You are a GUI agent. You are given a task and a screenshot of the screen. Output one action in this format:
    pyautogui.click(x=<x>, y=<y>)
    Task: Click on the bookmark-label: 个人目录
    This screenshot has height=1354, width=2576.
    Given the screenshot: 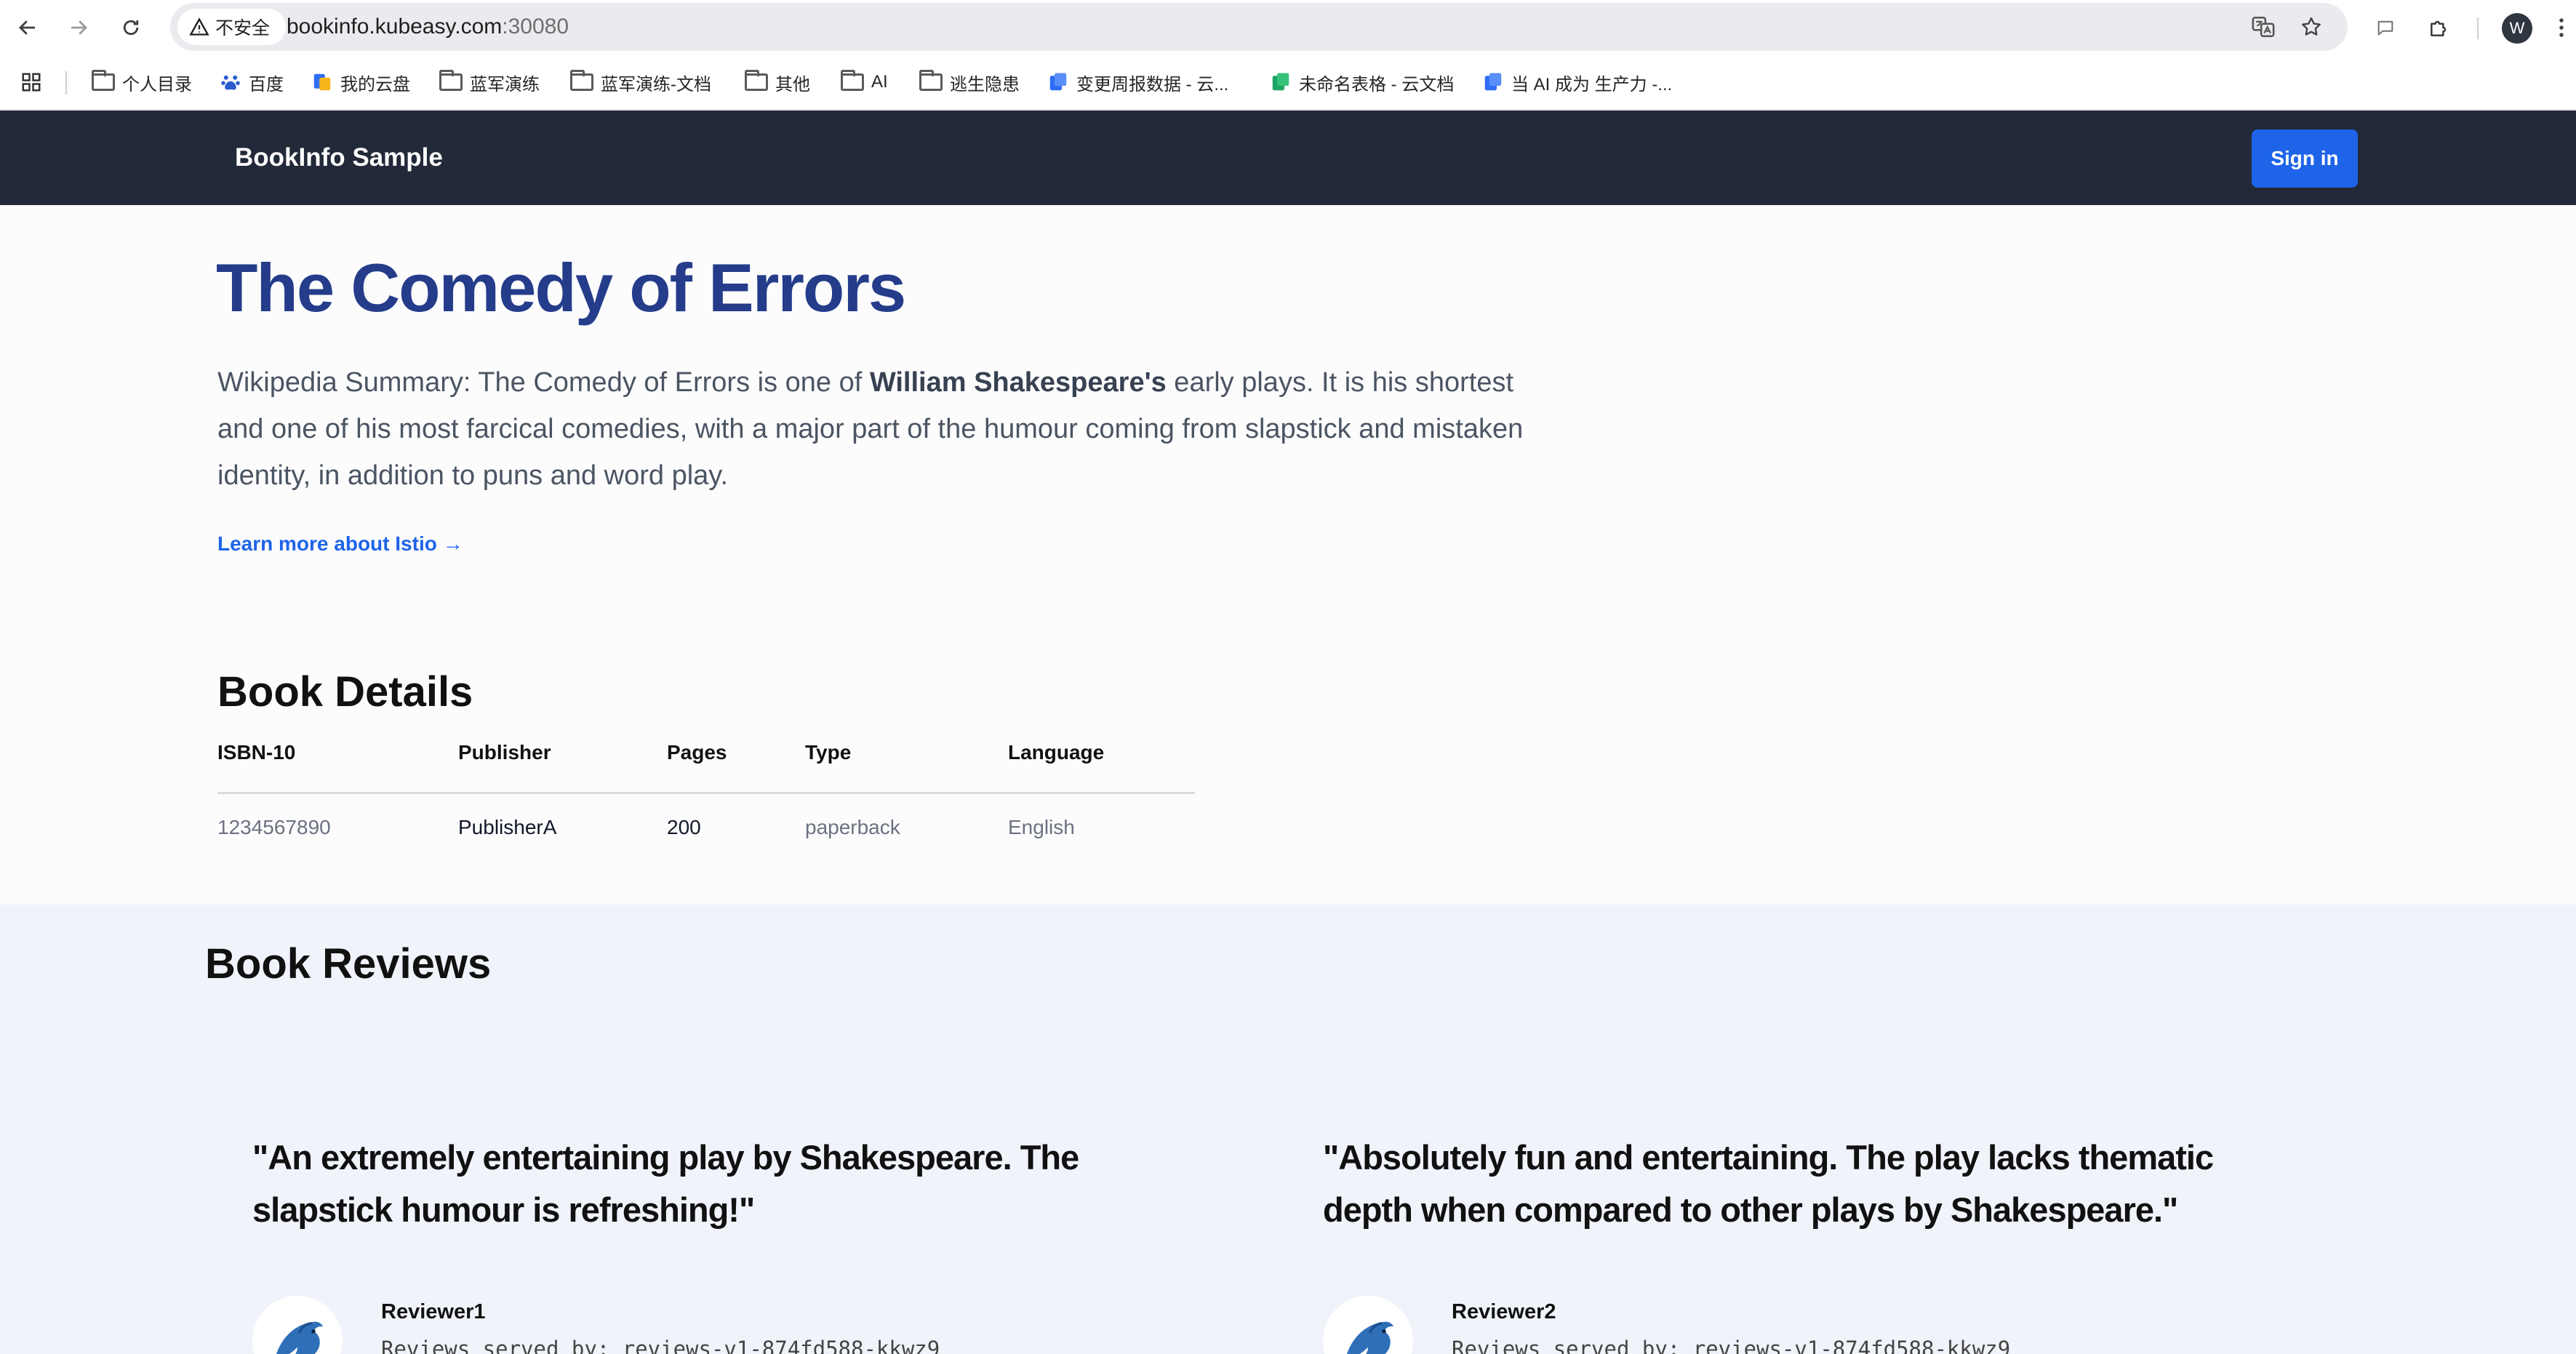 What is the action you would take?
    pyautogui.click(x=157, y=84)
    